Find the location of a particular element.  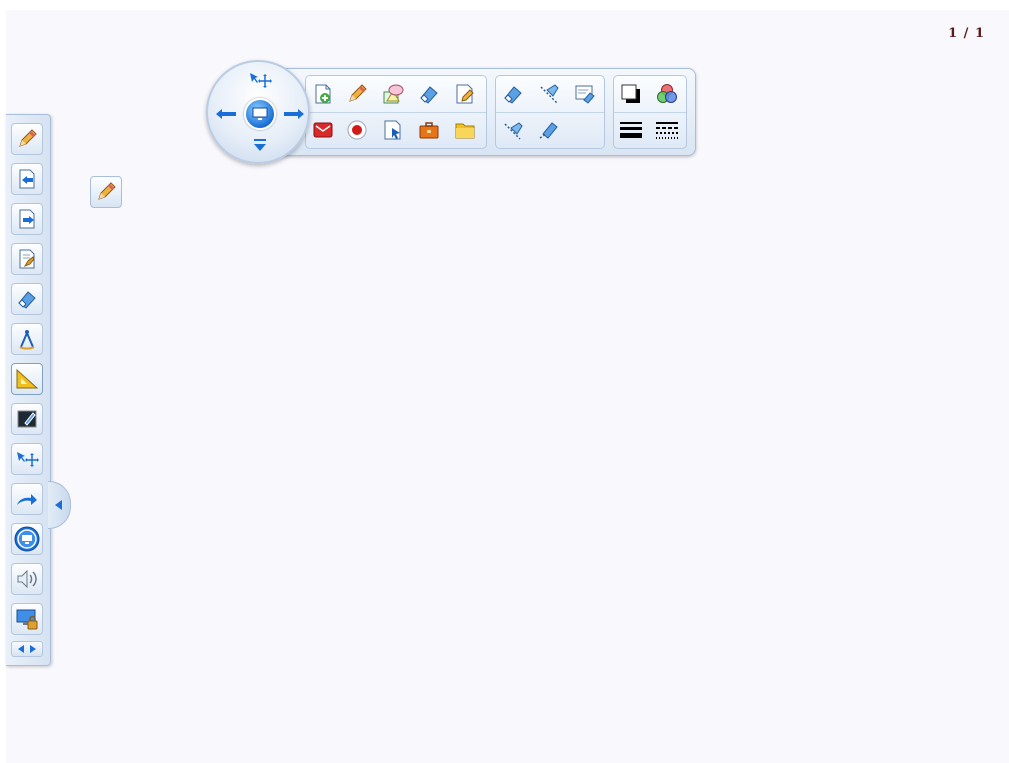

screen-lock-icon is located at coordinates (27, 619).